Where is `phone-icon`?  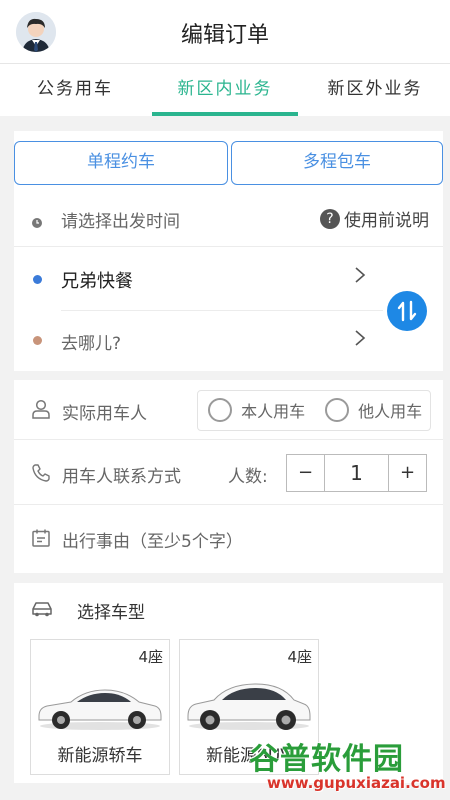 phone-icon is located at coordinates (41, 475).